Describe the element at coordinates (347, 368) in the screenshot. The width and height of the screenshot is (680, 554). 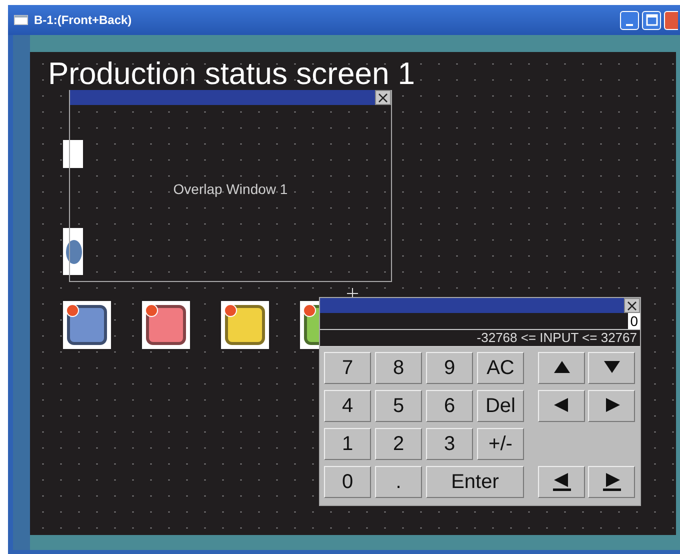
I see `key-button: 7` at that location.